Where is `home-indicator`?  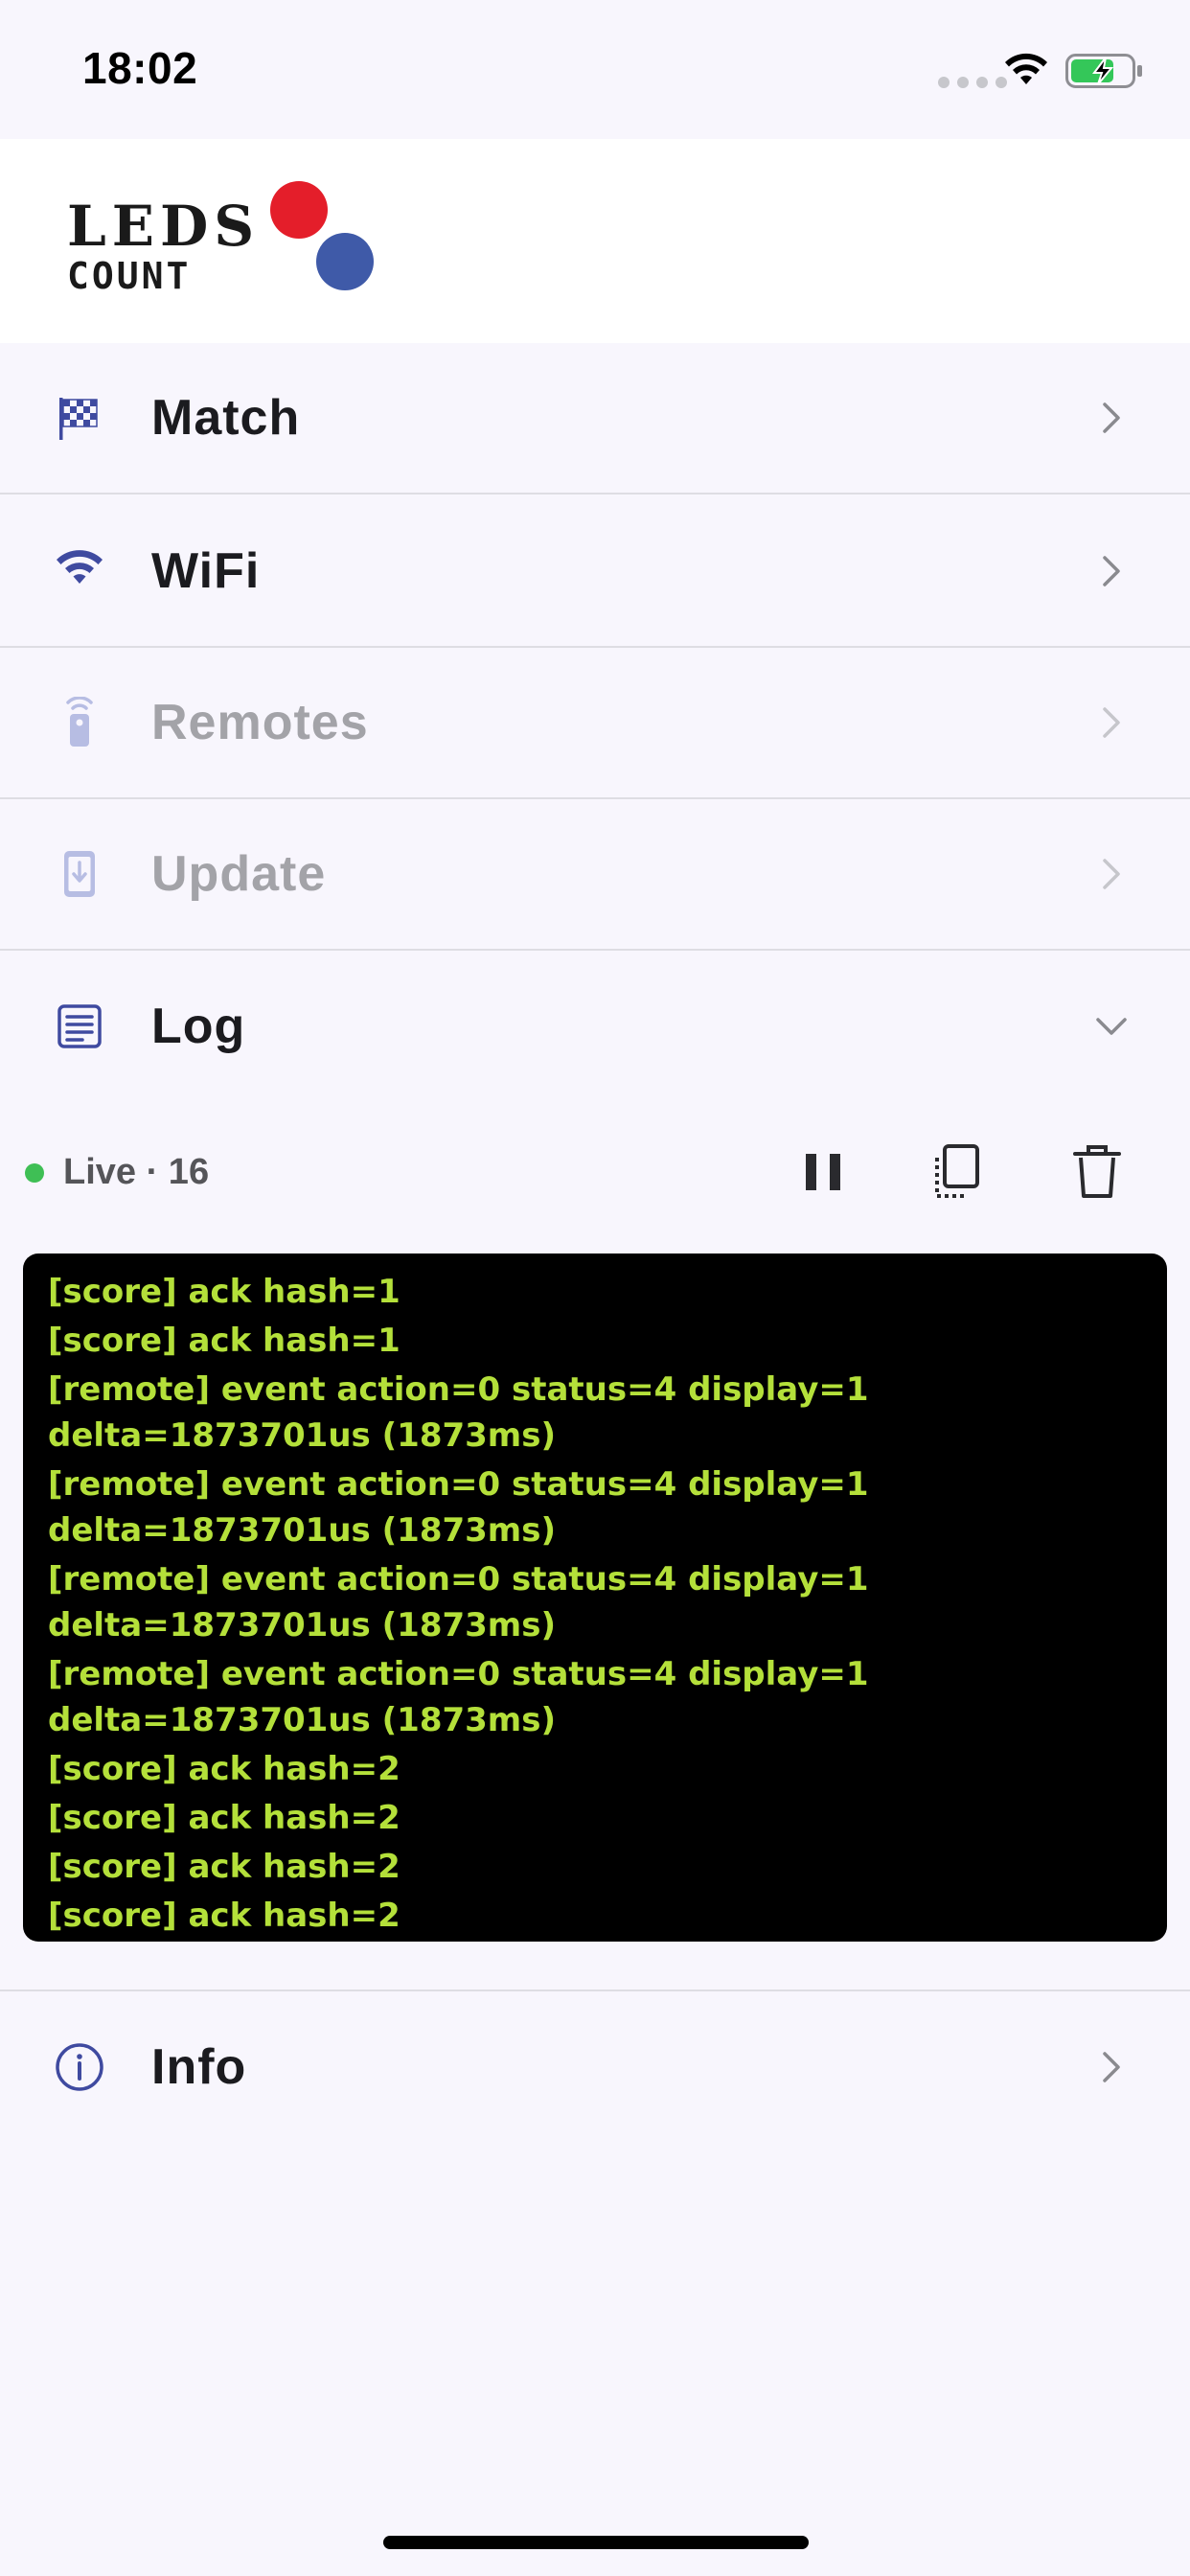
home-indicator is located at coordinates (596, 2542).